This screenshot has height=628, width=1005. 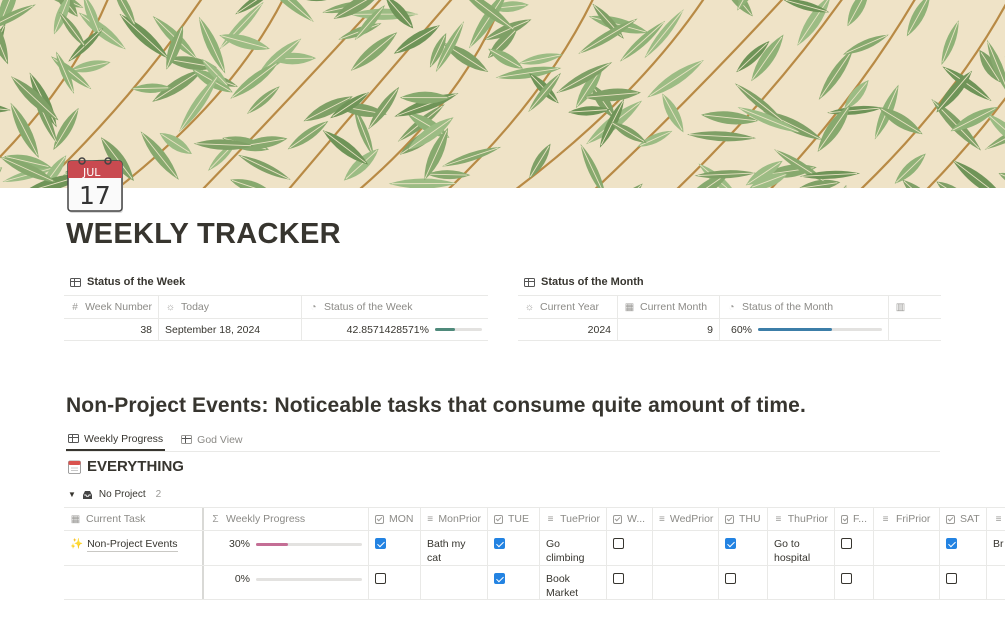 I want to click on table-row: 0% Book Market, so click(x=534, y=582).